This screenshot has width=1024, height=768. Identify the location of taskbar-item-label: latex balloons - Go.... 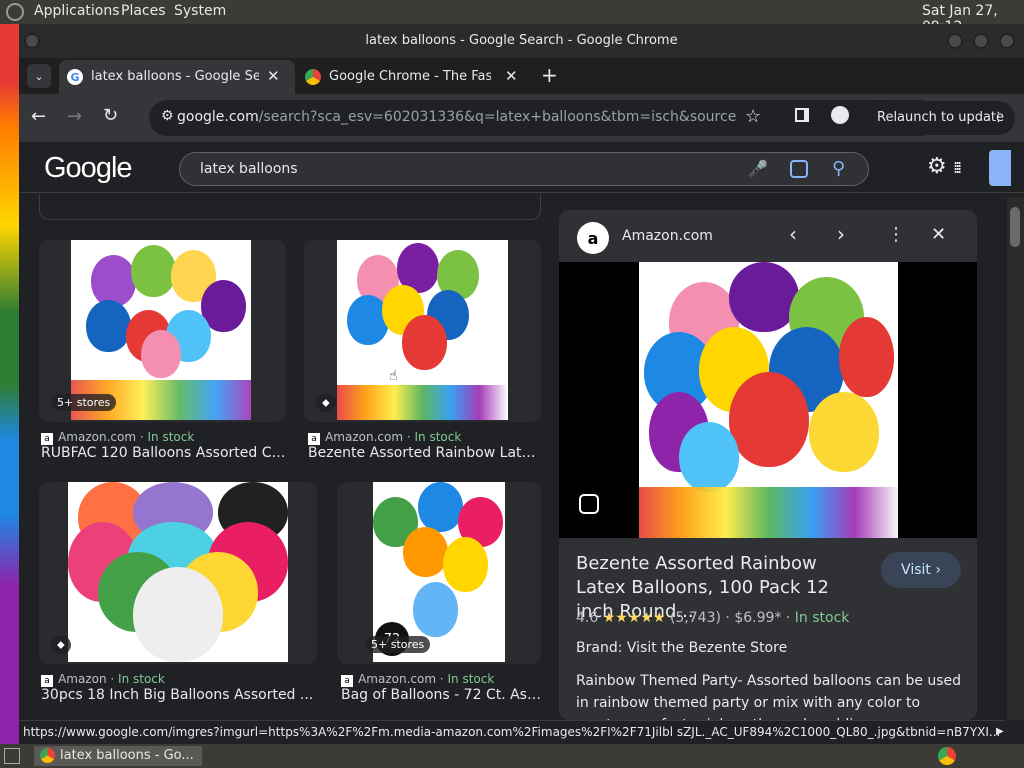
(127, 755).